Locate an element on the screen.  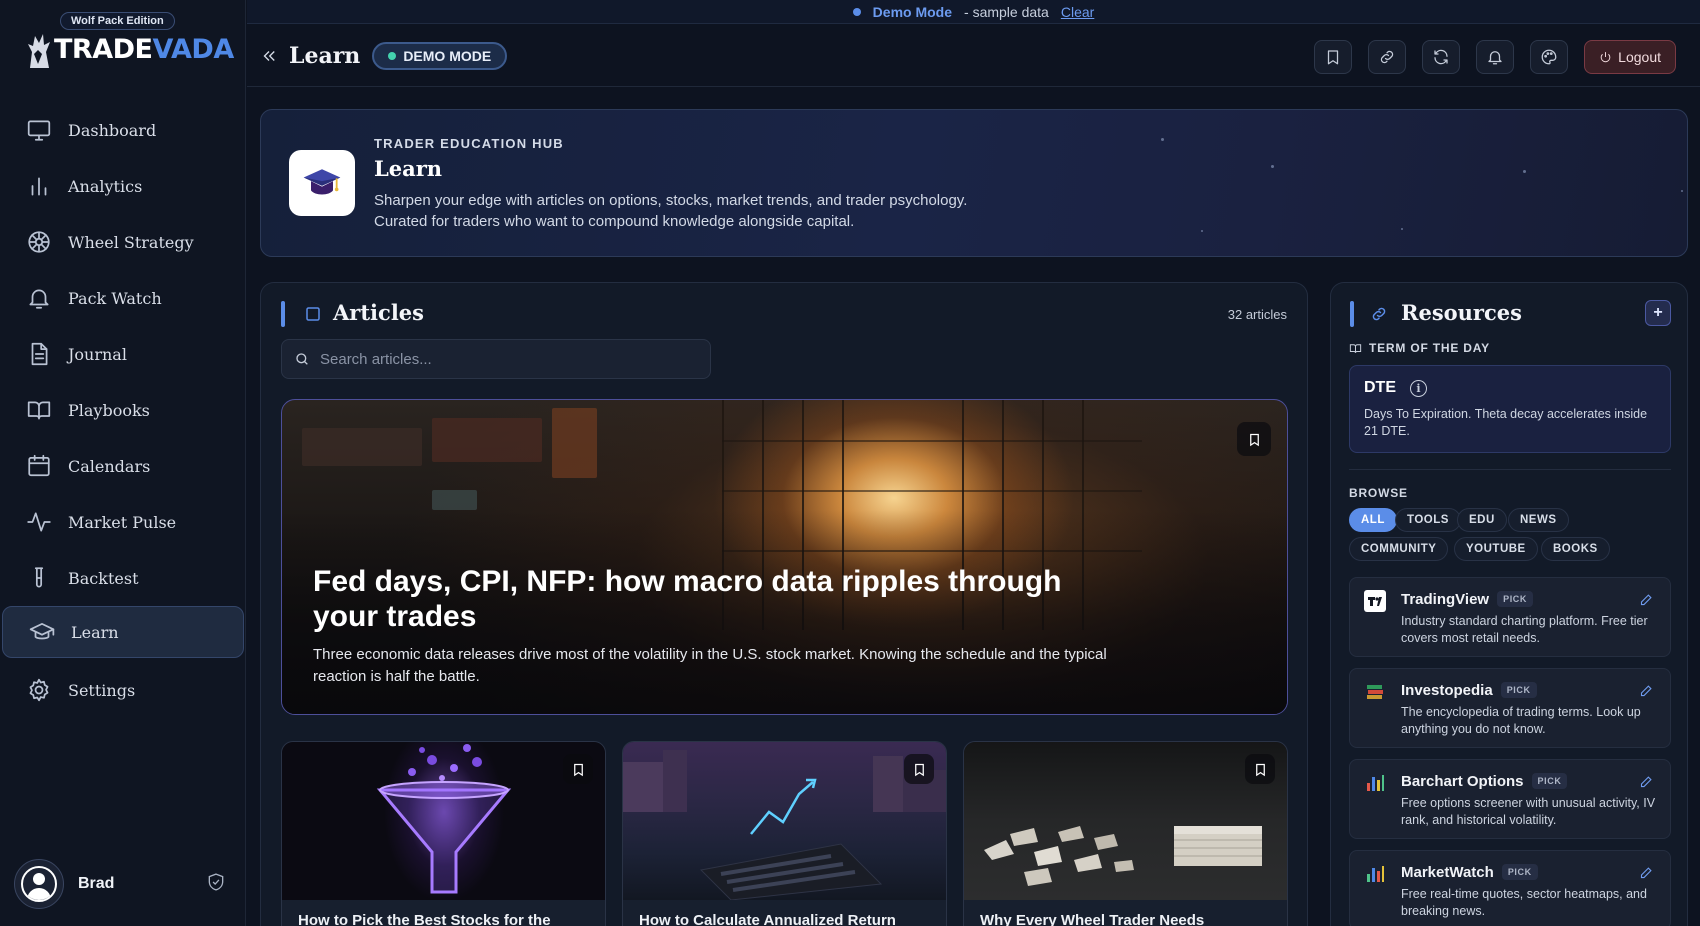
user-profile: Brad is located at coordinates (120, 884).